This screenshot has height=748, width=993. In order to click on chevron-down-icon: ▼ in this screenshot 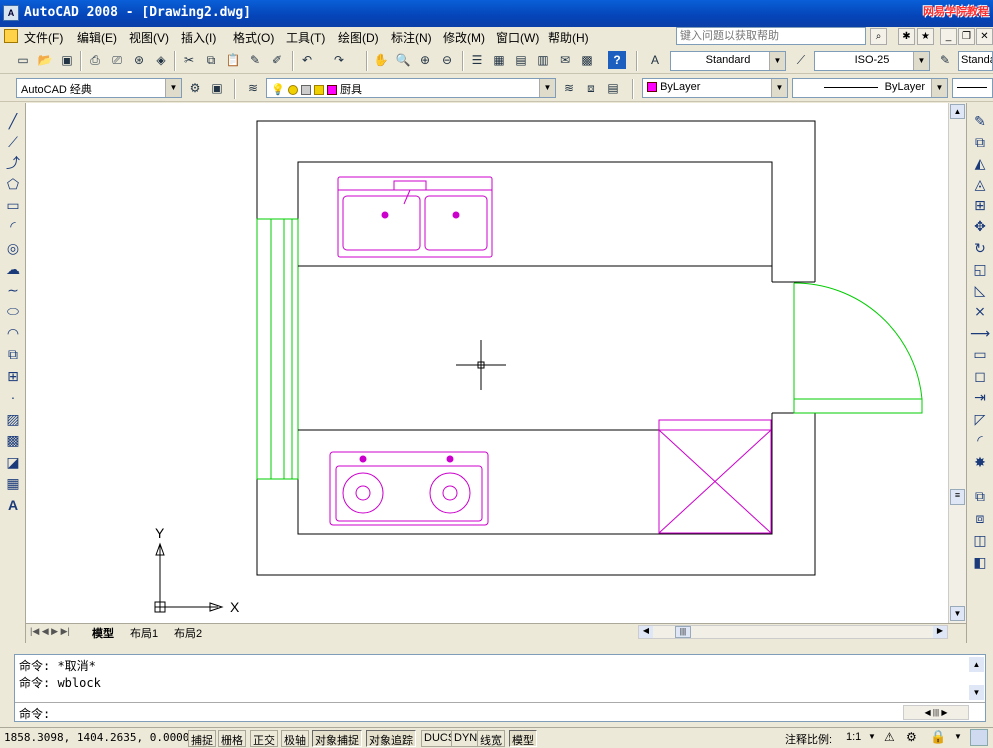, I will do `click(872, 736)`.